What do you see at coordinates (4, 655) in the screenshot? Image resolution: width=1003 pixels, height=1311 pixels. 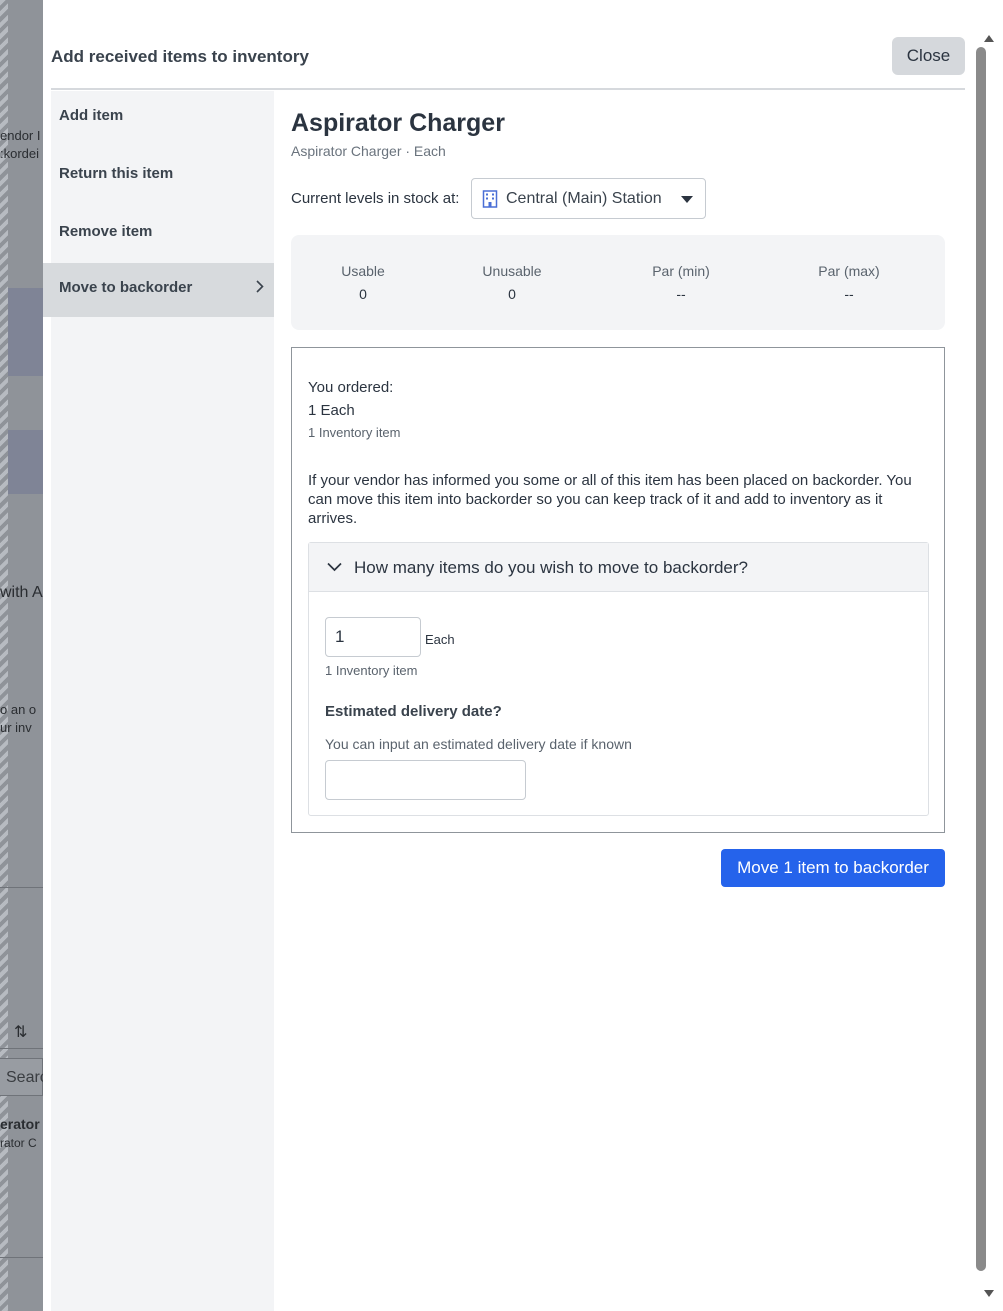 I see `background-edge` at bounding box center [4, 655].